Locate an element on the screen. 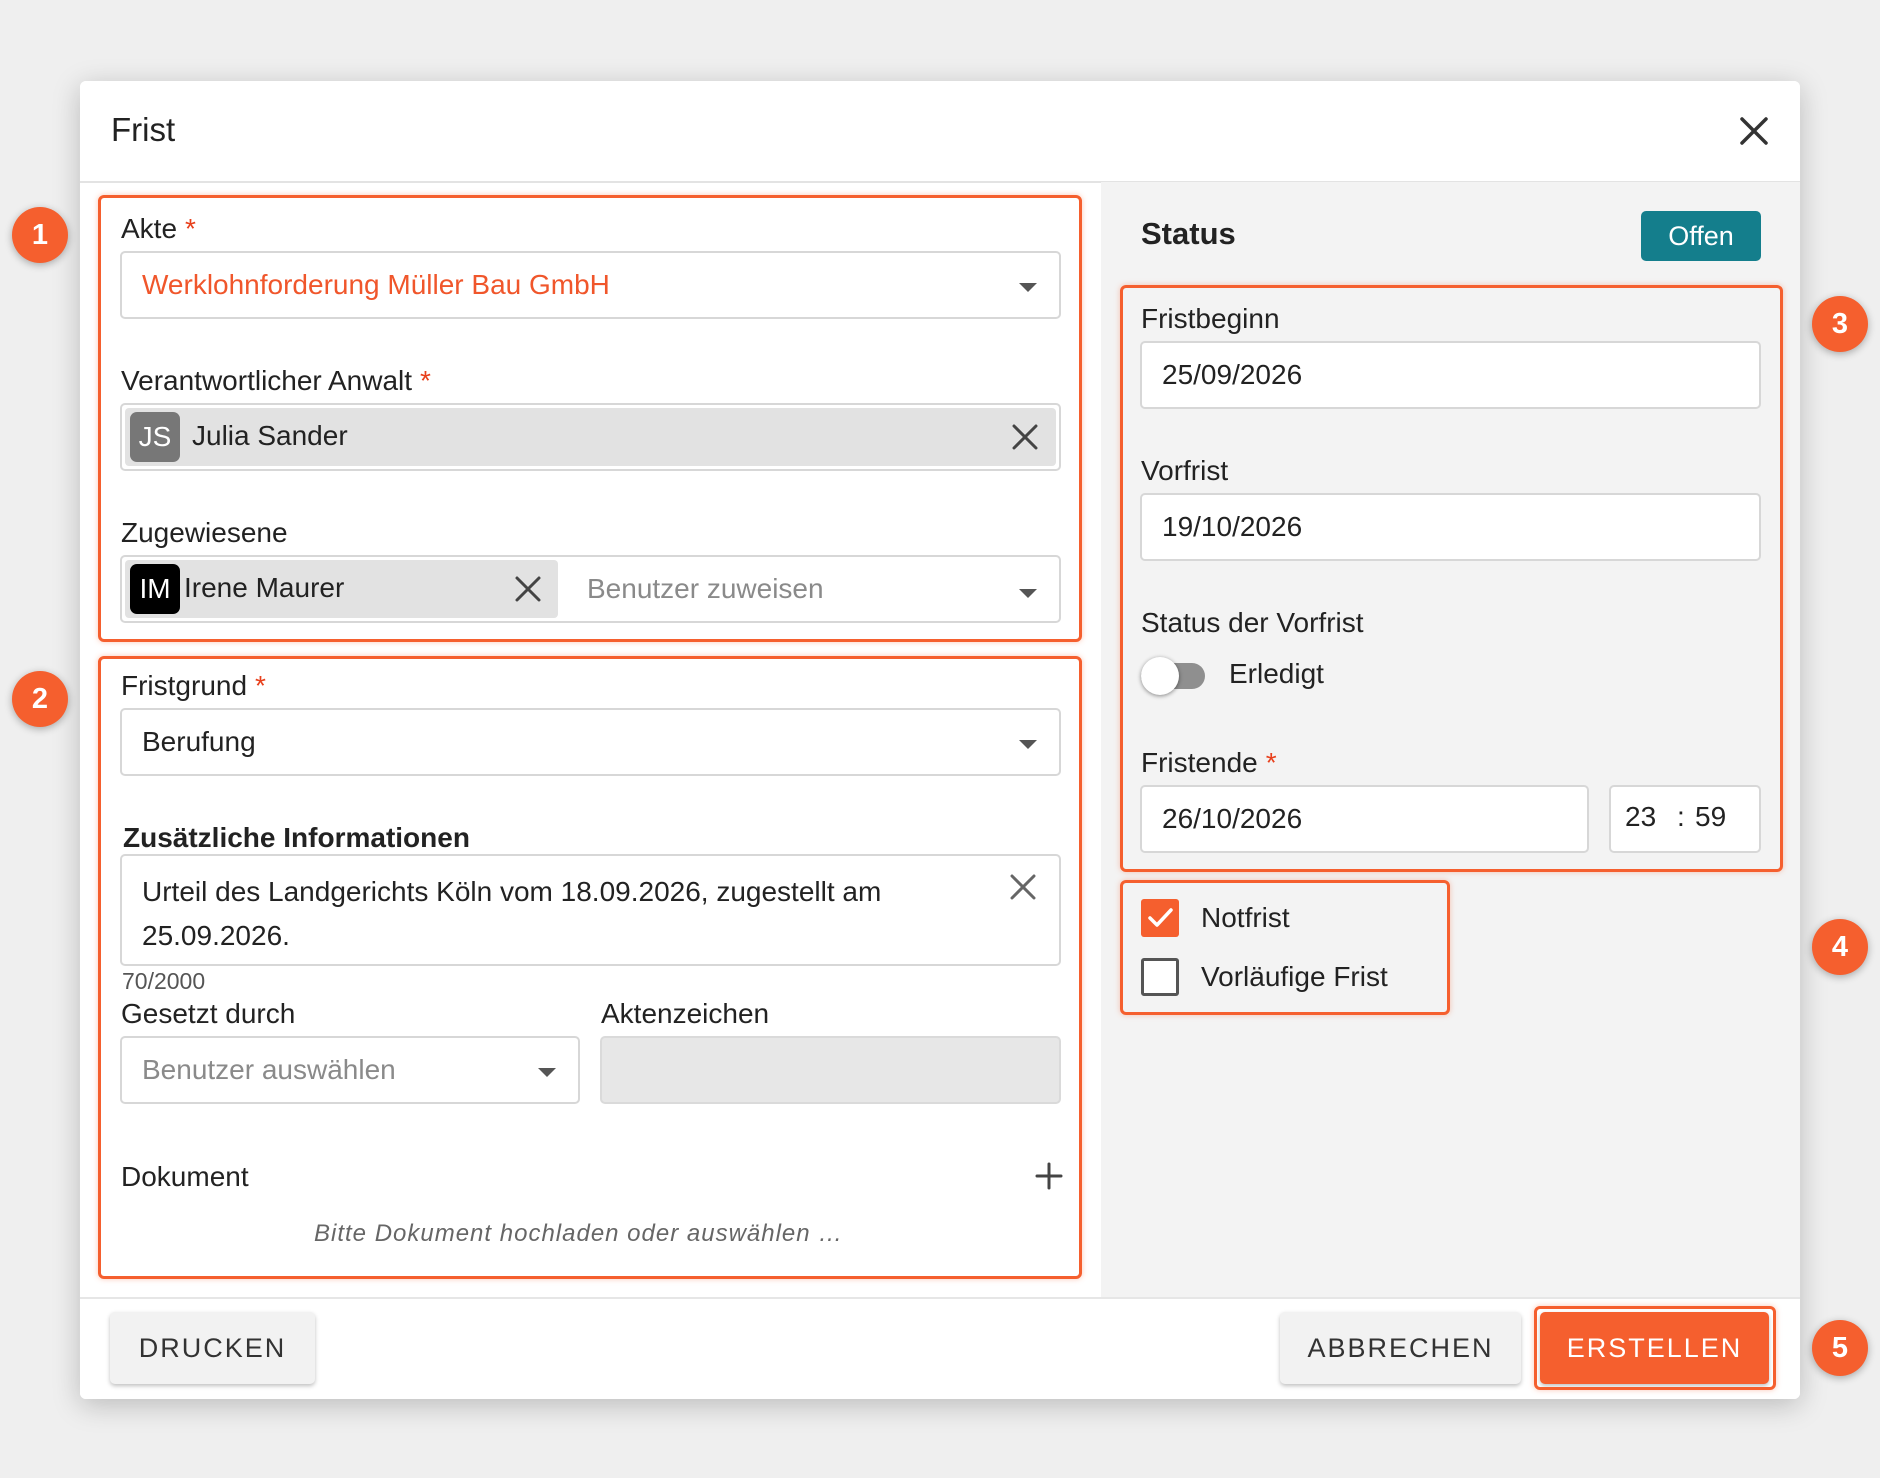 The height and width of the screenshot is (1478, 1880). close-icon is located at coordinates (1754, 131).